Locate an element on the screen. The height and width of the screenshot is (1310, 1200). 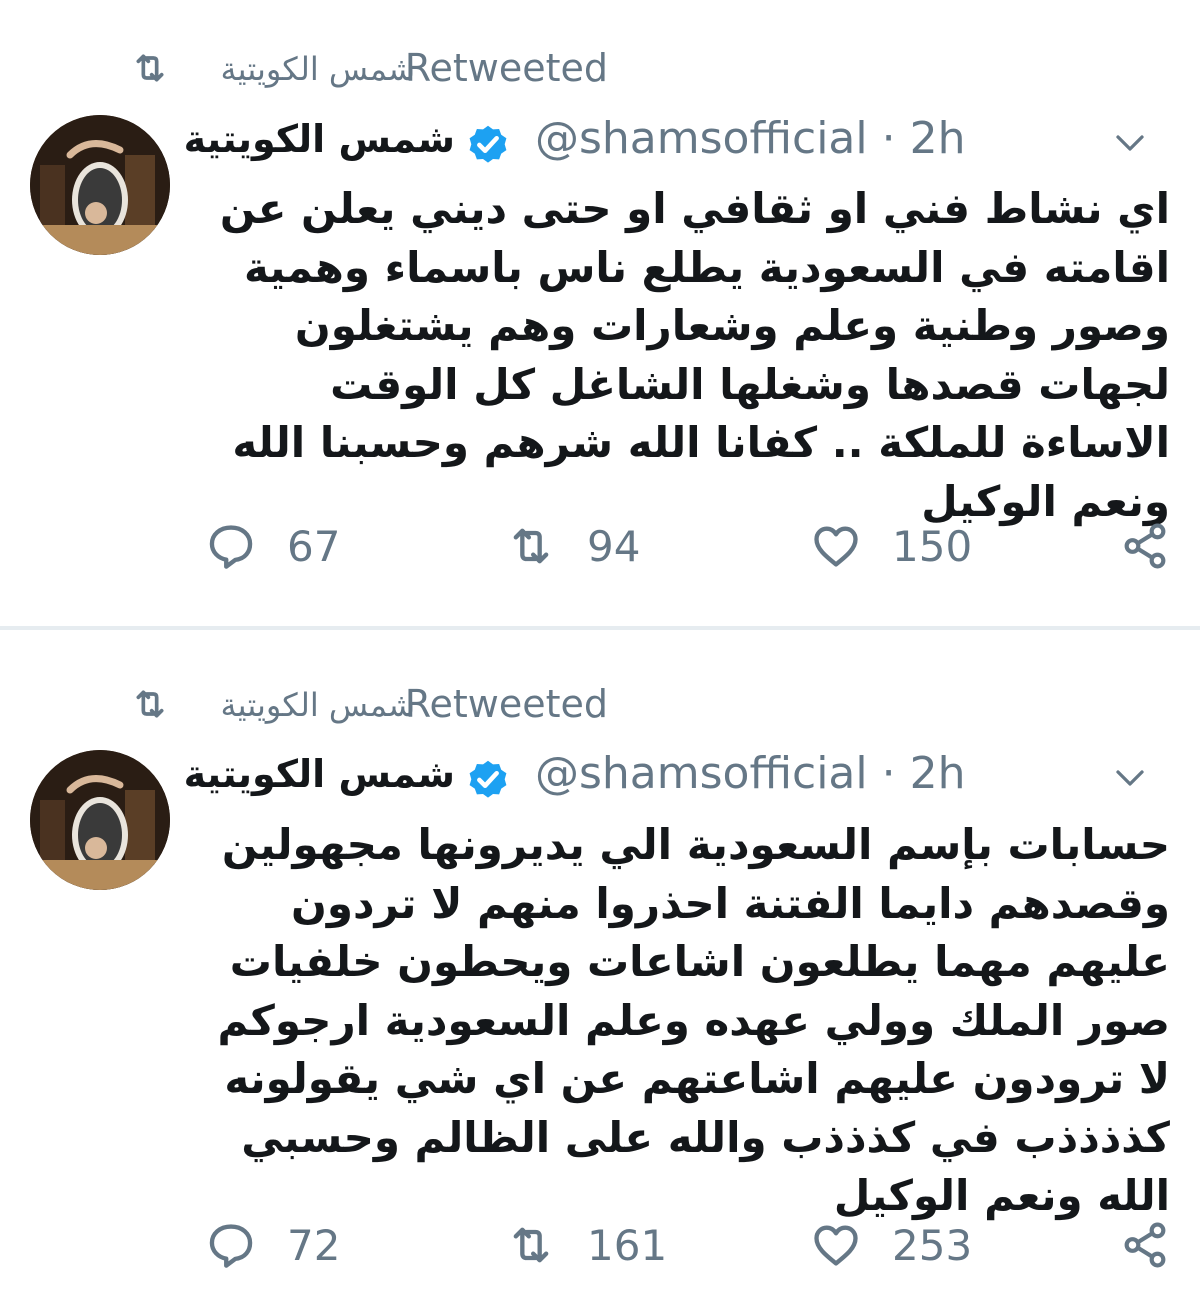
retweet-count: 161 is located at coordinates (627, 1245).